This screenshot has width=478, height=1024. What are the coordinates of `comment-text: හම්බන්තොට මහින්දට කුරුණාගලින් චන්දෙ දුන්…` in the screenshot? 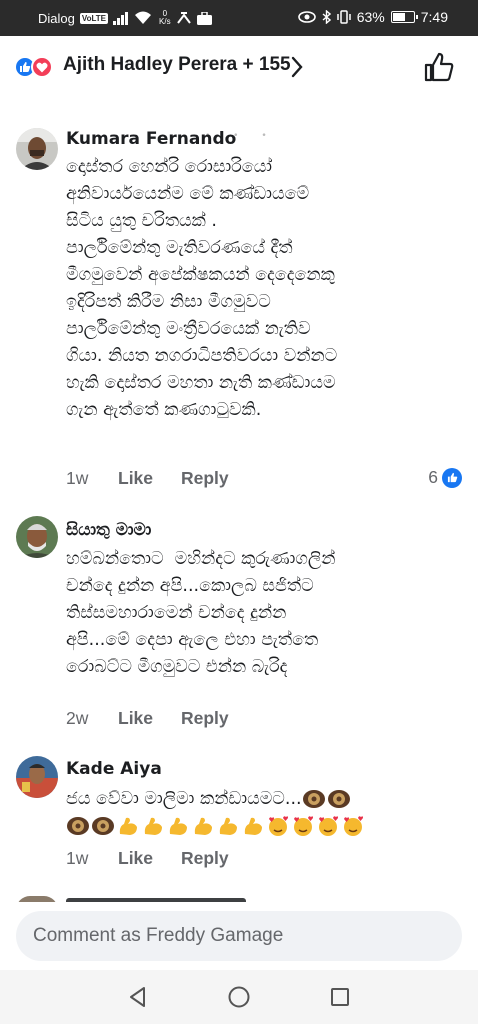 It's located at (201, 613).